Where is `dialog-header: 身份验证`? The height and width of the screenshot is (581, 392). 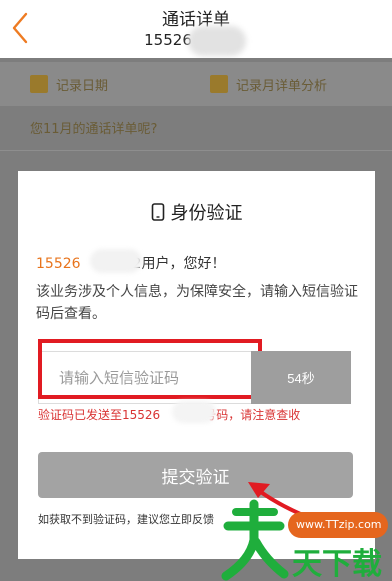 dialog-header: 身份验证 is located at coordinates (196, 212).